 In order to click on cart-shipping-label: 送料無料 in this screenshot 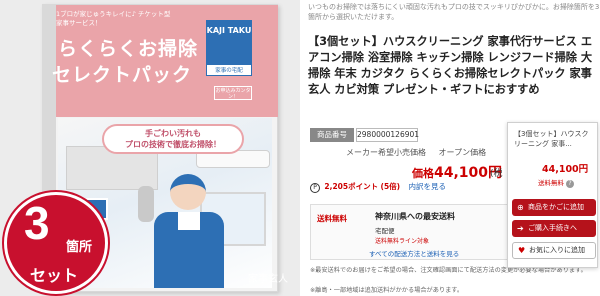, I will do `click(551, 183)`.